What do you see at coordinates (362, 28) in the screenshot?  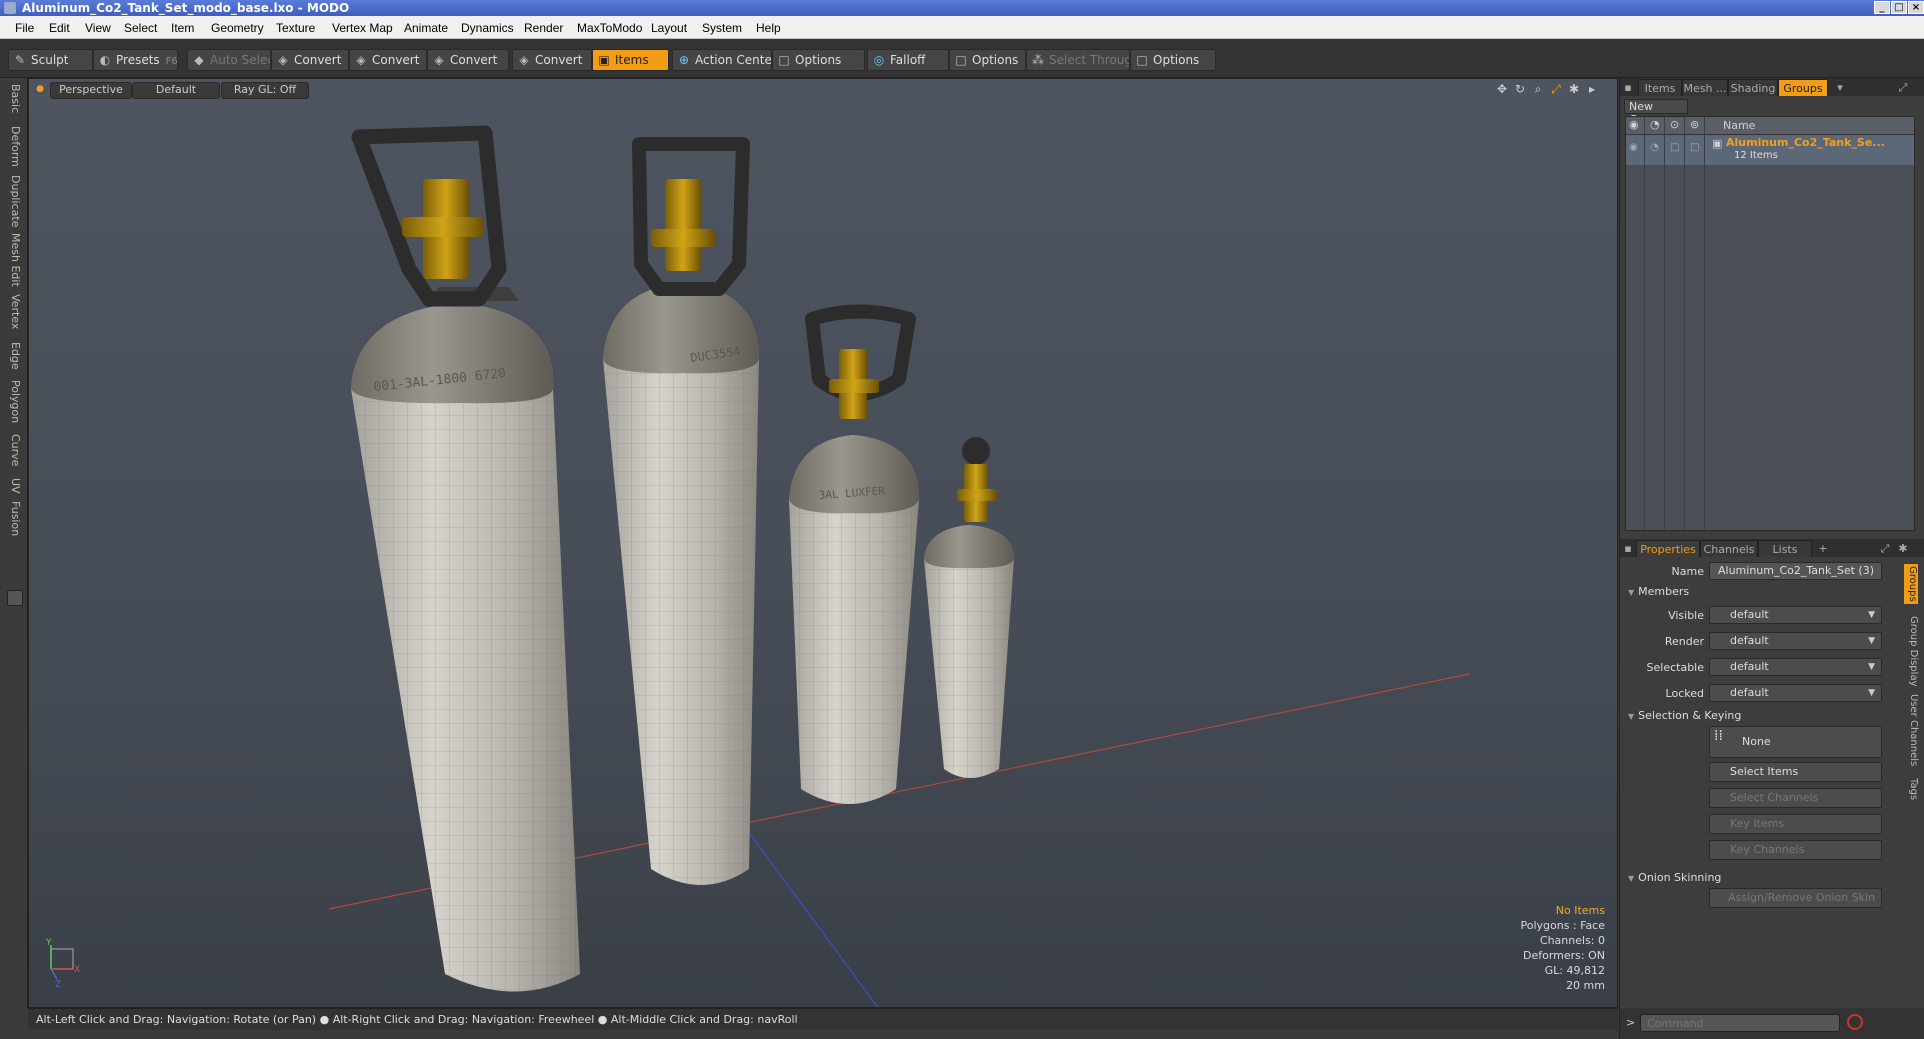 I see `menu-vertex-map: Vertex Map` at bounding box center [362, 28].